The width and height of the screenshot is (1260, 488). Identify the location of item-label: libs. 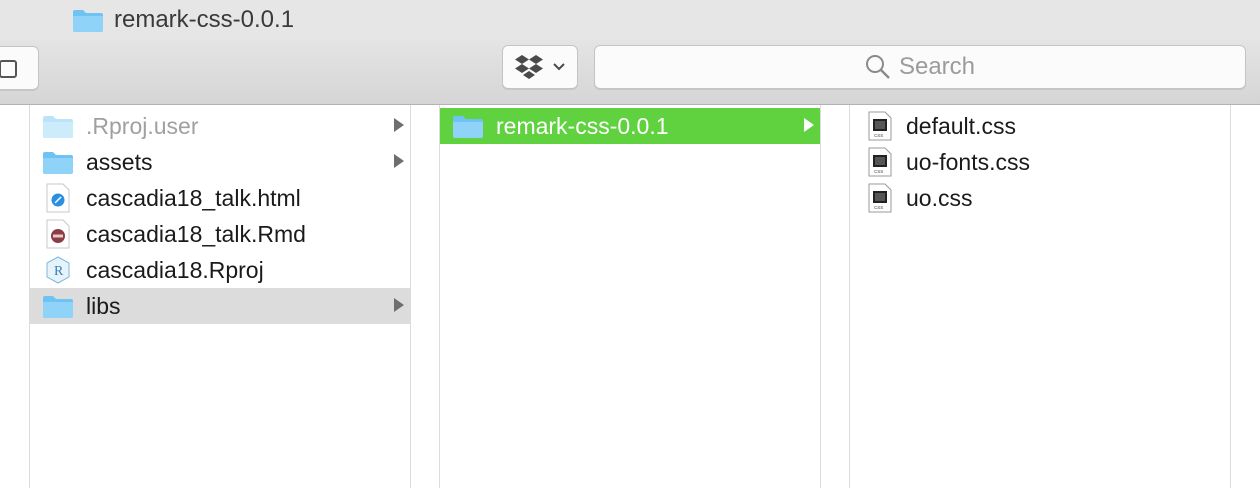
(103, 306).